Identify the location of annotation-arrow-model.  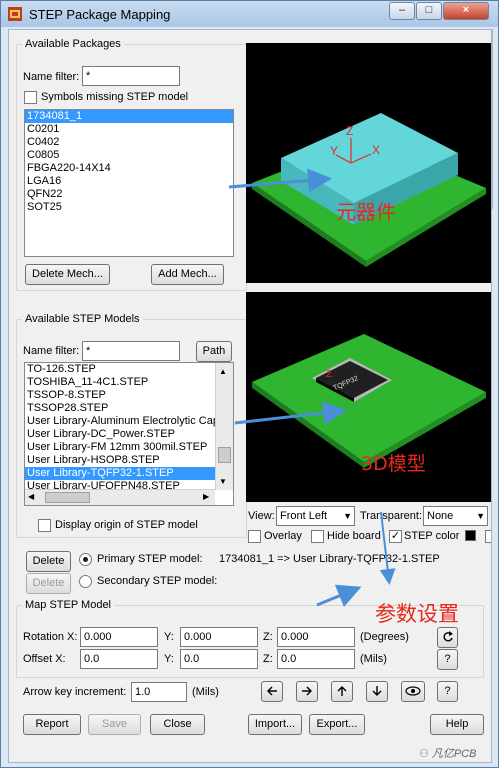
(290, 413).